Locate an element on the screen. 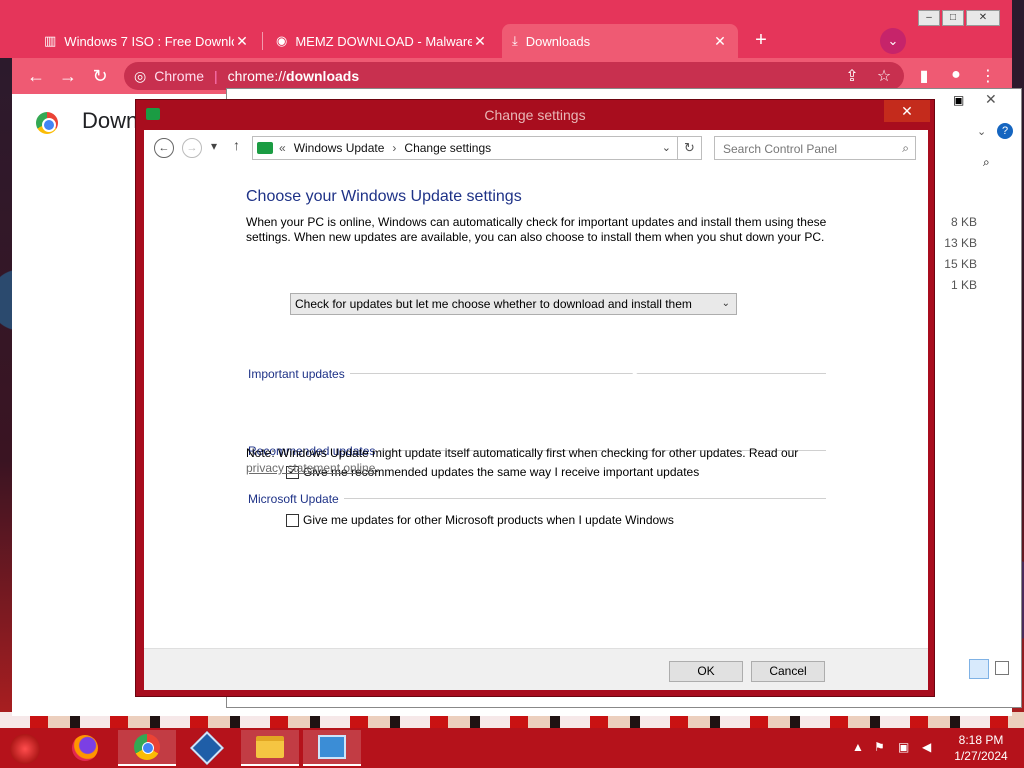 The height and width of the screenshot is (768, 1024). globe-icon: ◉ is located at coordinates (282, 40).